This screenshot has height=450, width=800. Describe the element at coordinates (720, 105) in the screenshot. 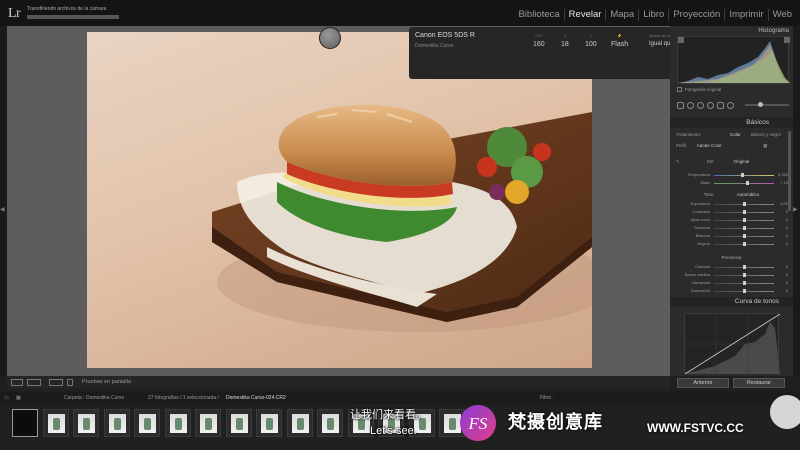

I see `graduated-filter-icon` at that location.